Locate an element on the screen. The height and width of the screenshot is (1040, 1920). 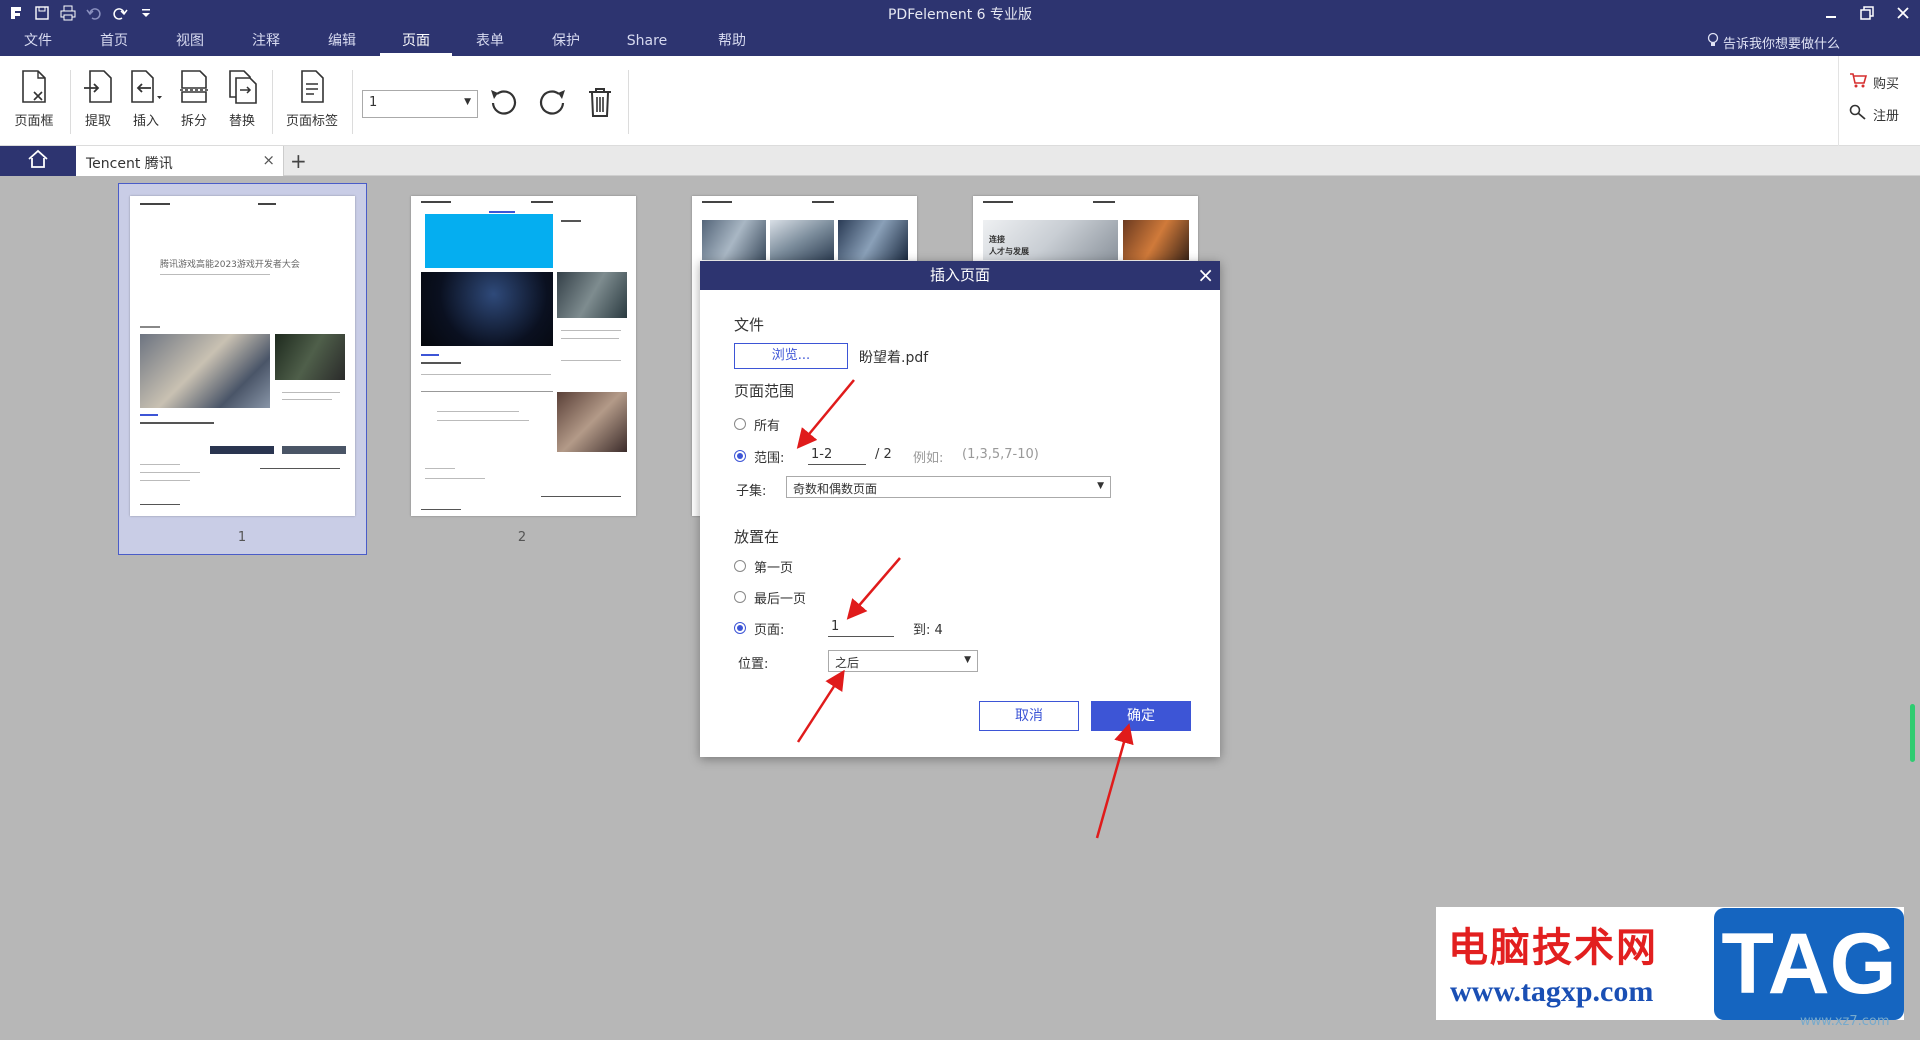
page-label-icon is located at coordinates (312, 87).